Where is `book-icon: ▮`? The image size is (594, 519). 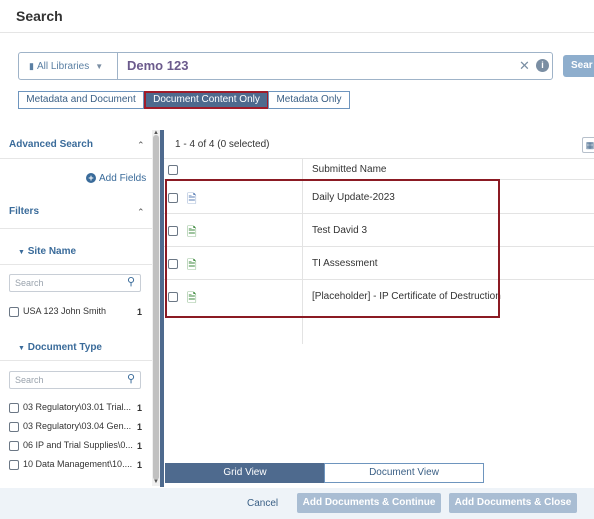
book-icon: ▮ is located at coordinates (31, 65).